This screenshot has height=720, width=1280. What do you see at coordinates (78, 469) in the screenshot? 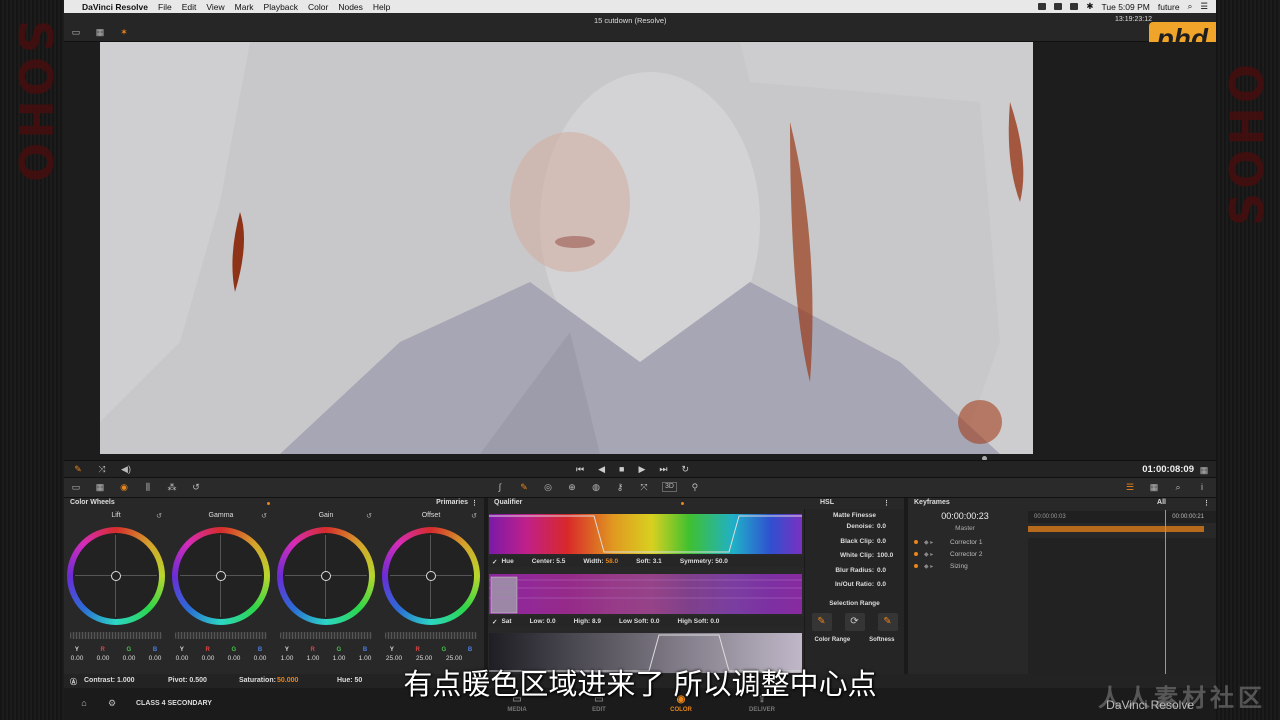
I see `picker-icon: ✎` at bounding box center [78, 469].